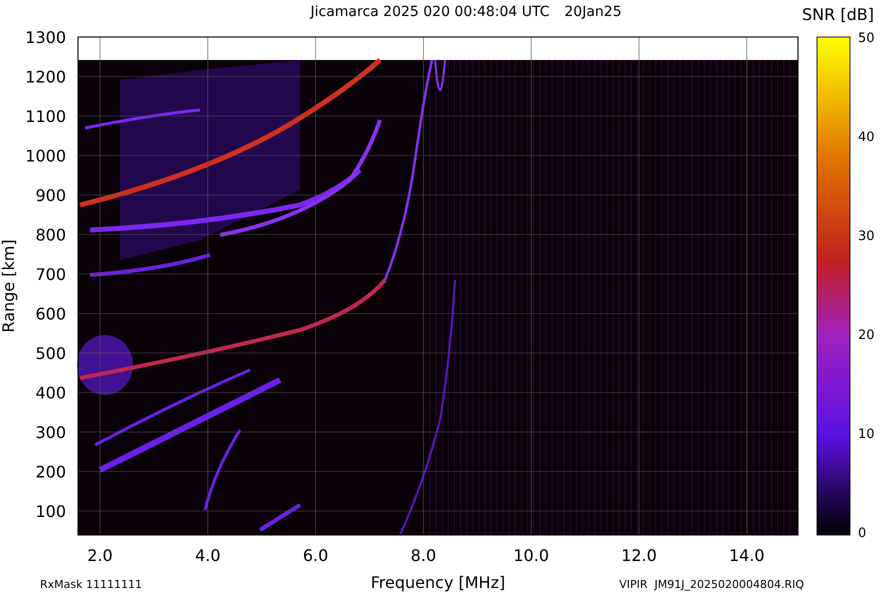 The width and height of the screenshot is (884, 595). What do you see at coordinates (50, 393) in the screenshot?
I see `y-tick-label: 400` at bounding box center [50, 393].